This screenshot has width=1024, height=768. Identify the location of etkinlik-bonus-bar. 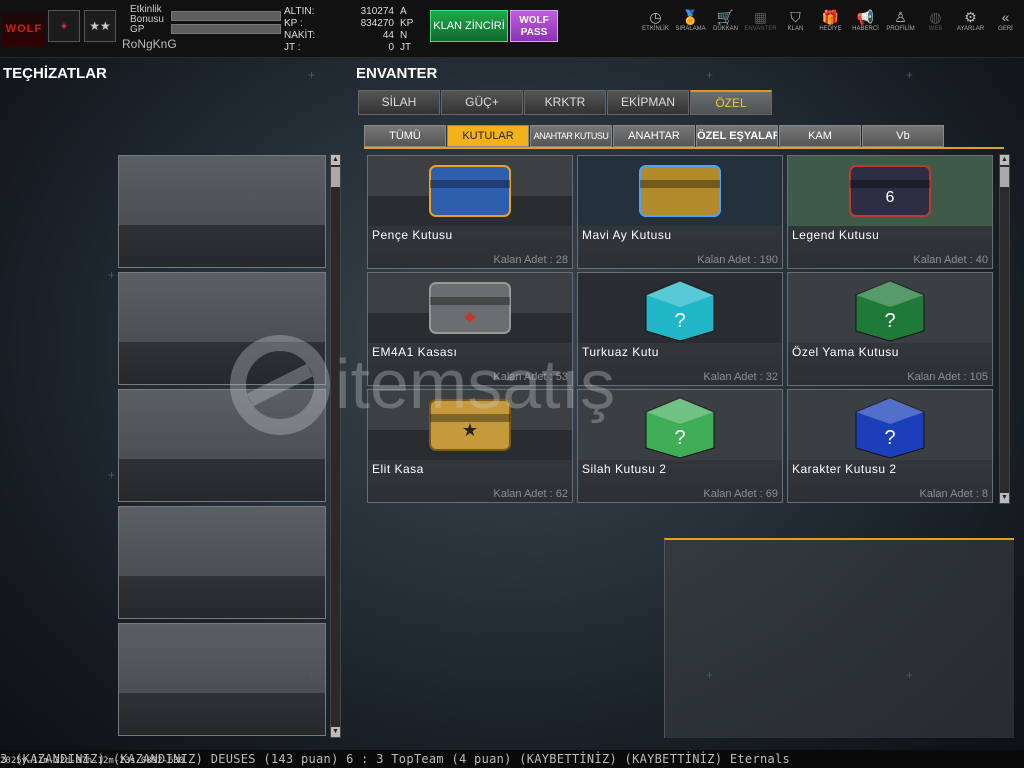
(226, 16).